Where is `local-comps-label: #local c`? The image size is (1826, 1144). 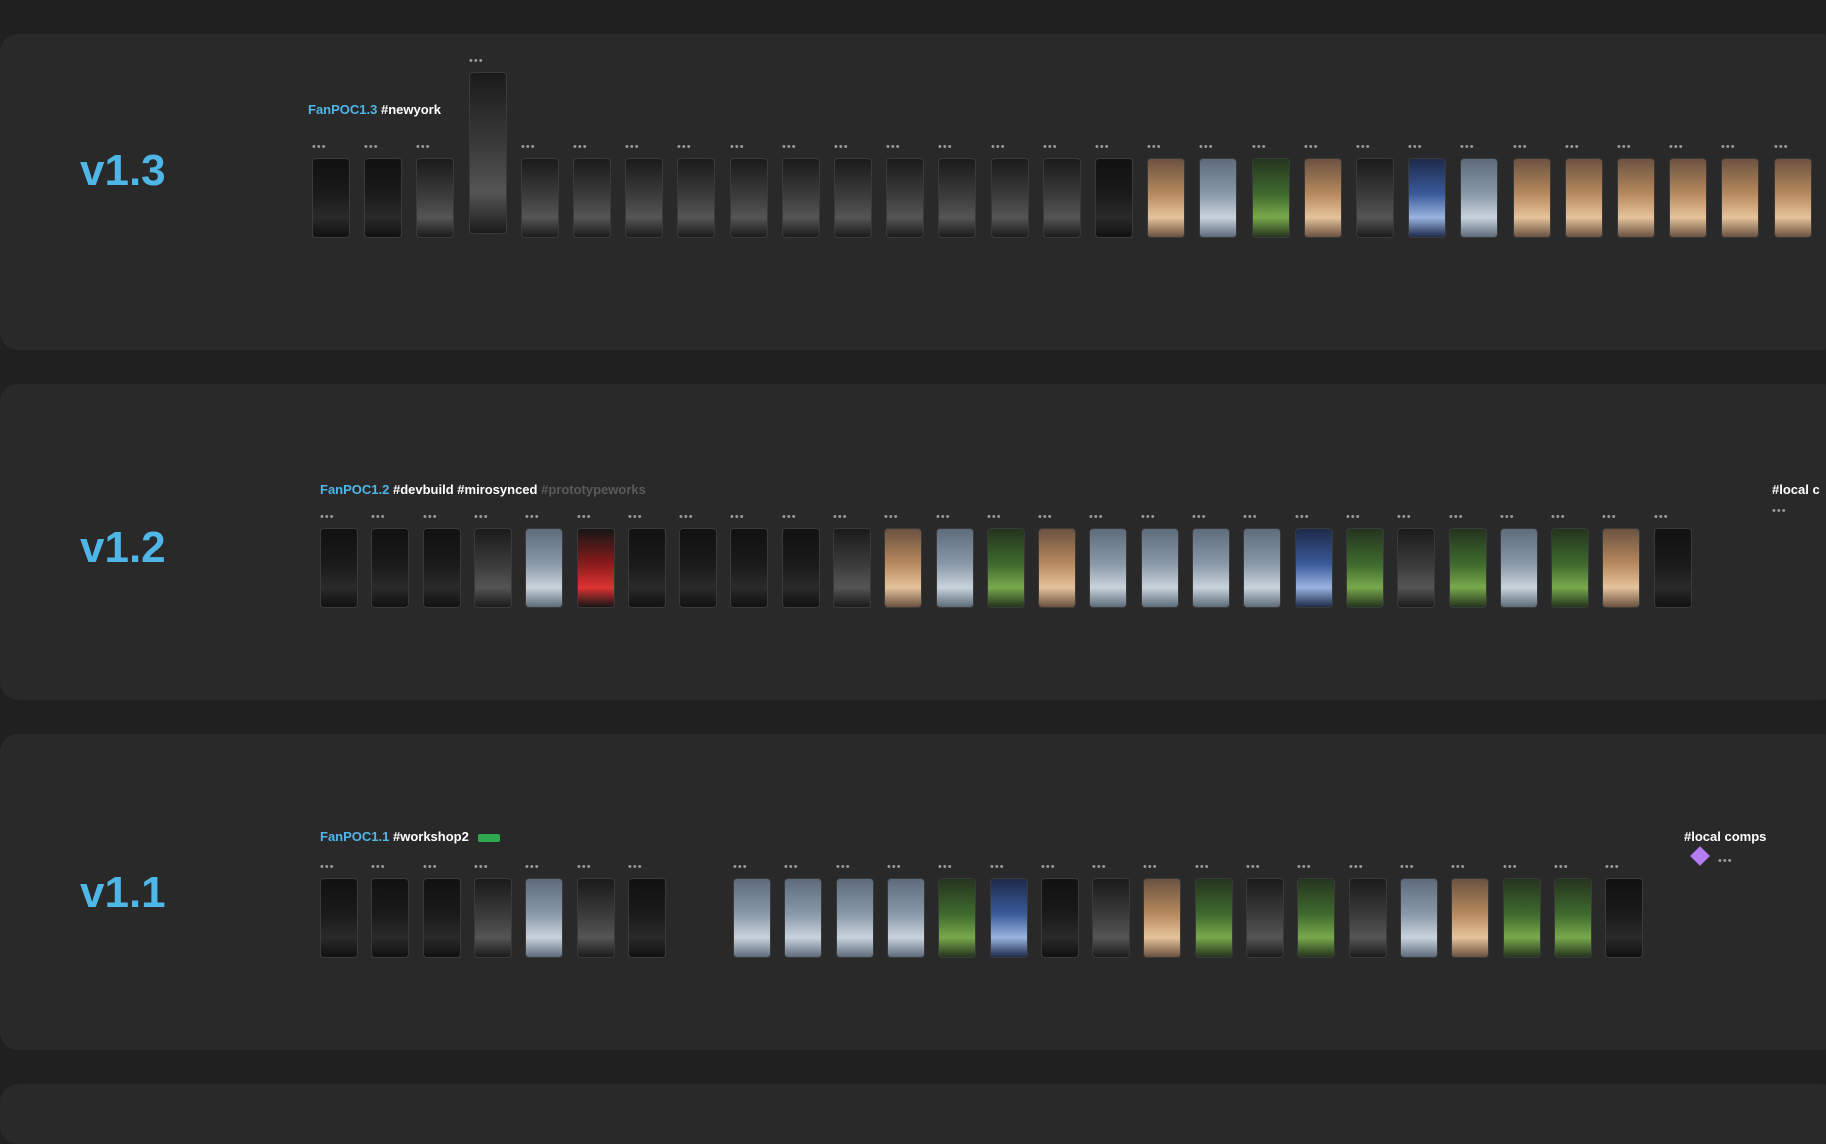
local-comps-label: #local c is located at coordinates (1796, 489).